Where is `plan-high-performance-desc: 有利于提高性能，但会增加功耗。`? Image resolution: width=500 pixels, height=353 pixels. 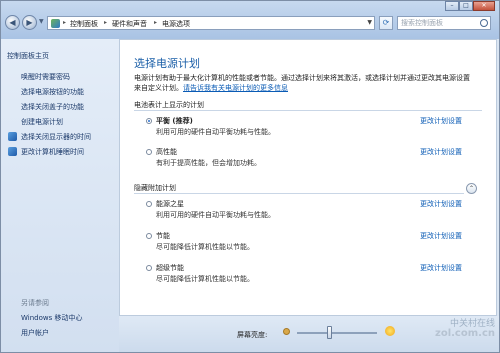
plan-high-performance-desc: 有利于提高性能，但会增加功耗。 is located at coordinates (208, 163).